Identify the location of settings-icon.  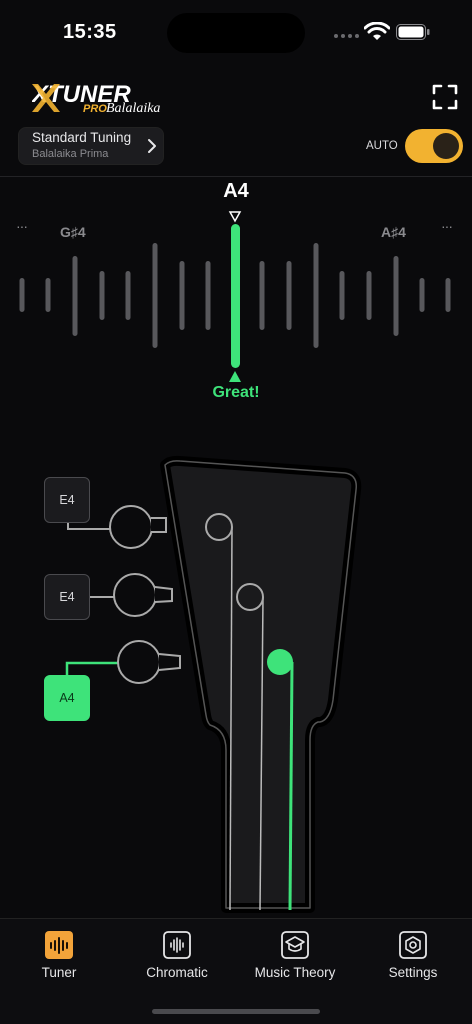
(413, 945).